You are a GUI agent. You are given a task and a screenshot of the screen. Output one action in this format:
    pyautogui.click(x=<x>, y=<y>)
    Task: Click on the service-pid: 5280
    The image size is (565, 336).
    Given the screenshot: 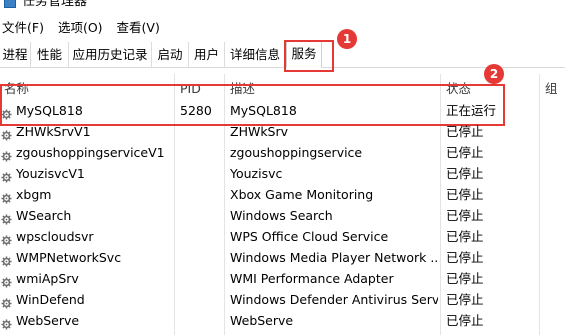 What is the action you would take?
    pyautogui.click(x=196, y=110)
    